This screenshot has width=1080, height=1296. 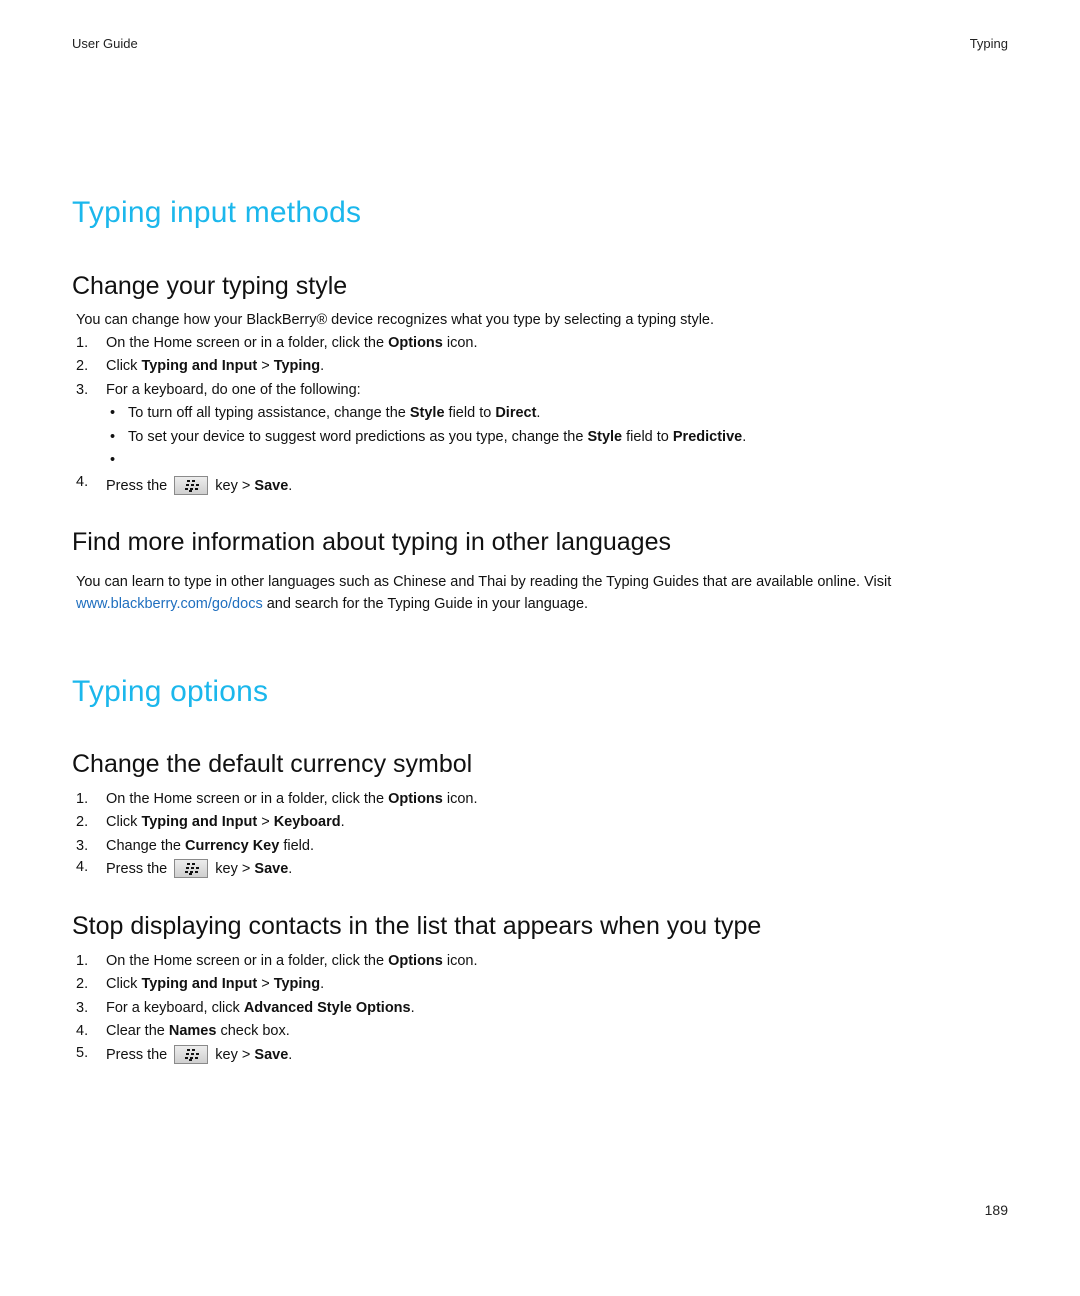 What do you see at coordinates (272, 764) in the screenshot?
I see `subsection-title-currency-symbol: Change the default currency symbol` at bounding box center [272, 764].